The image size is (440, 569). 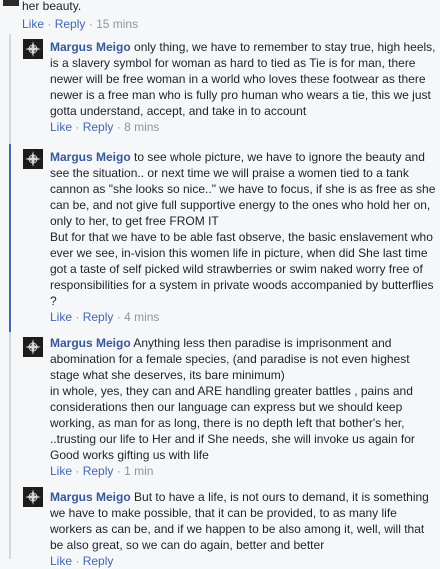 I want to click on new-comment-indicator, so click(x=10, y=238).